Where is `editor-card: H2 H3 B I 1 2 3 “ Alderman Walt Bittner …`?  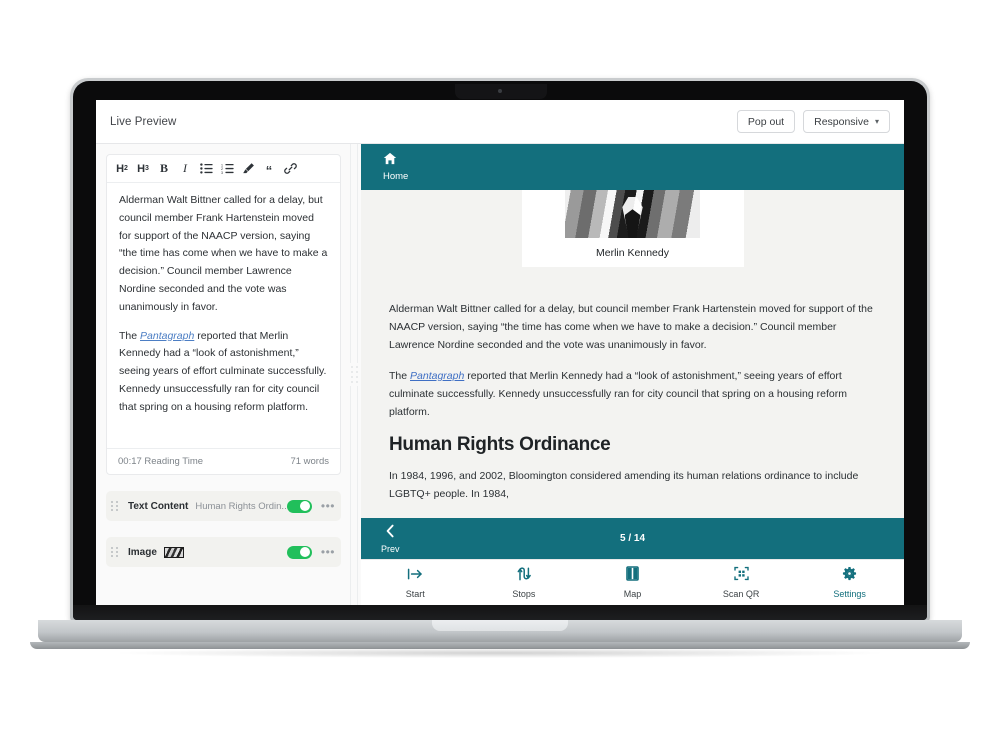 editor-card: H2 H3 B I 1 2 3 “ Alderman Walt Bittner … is located at coordinates (223, 314).